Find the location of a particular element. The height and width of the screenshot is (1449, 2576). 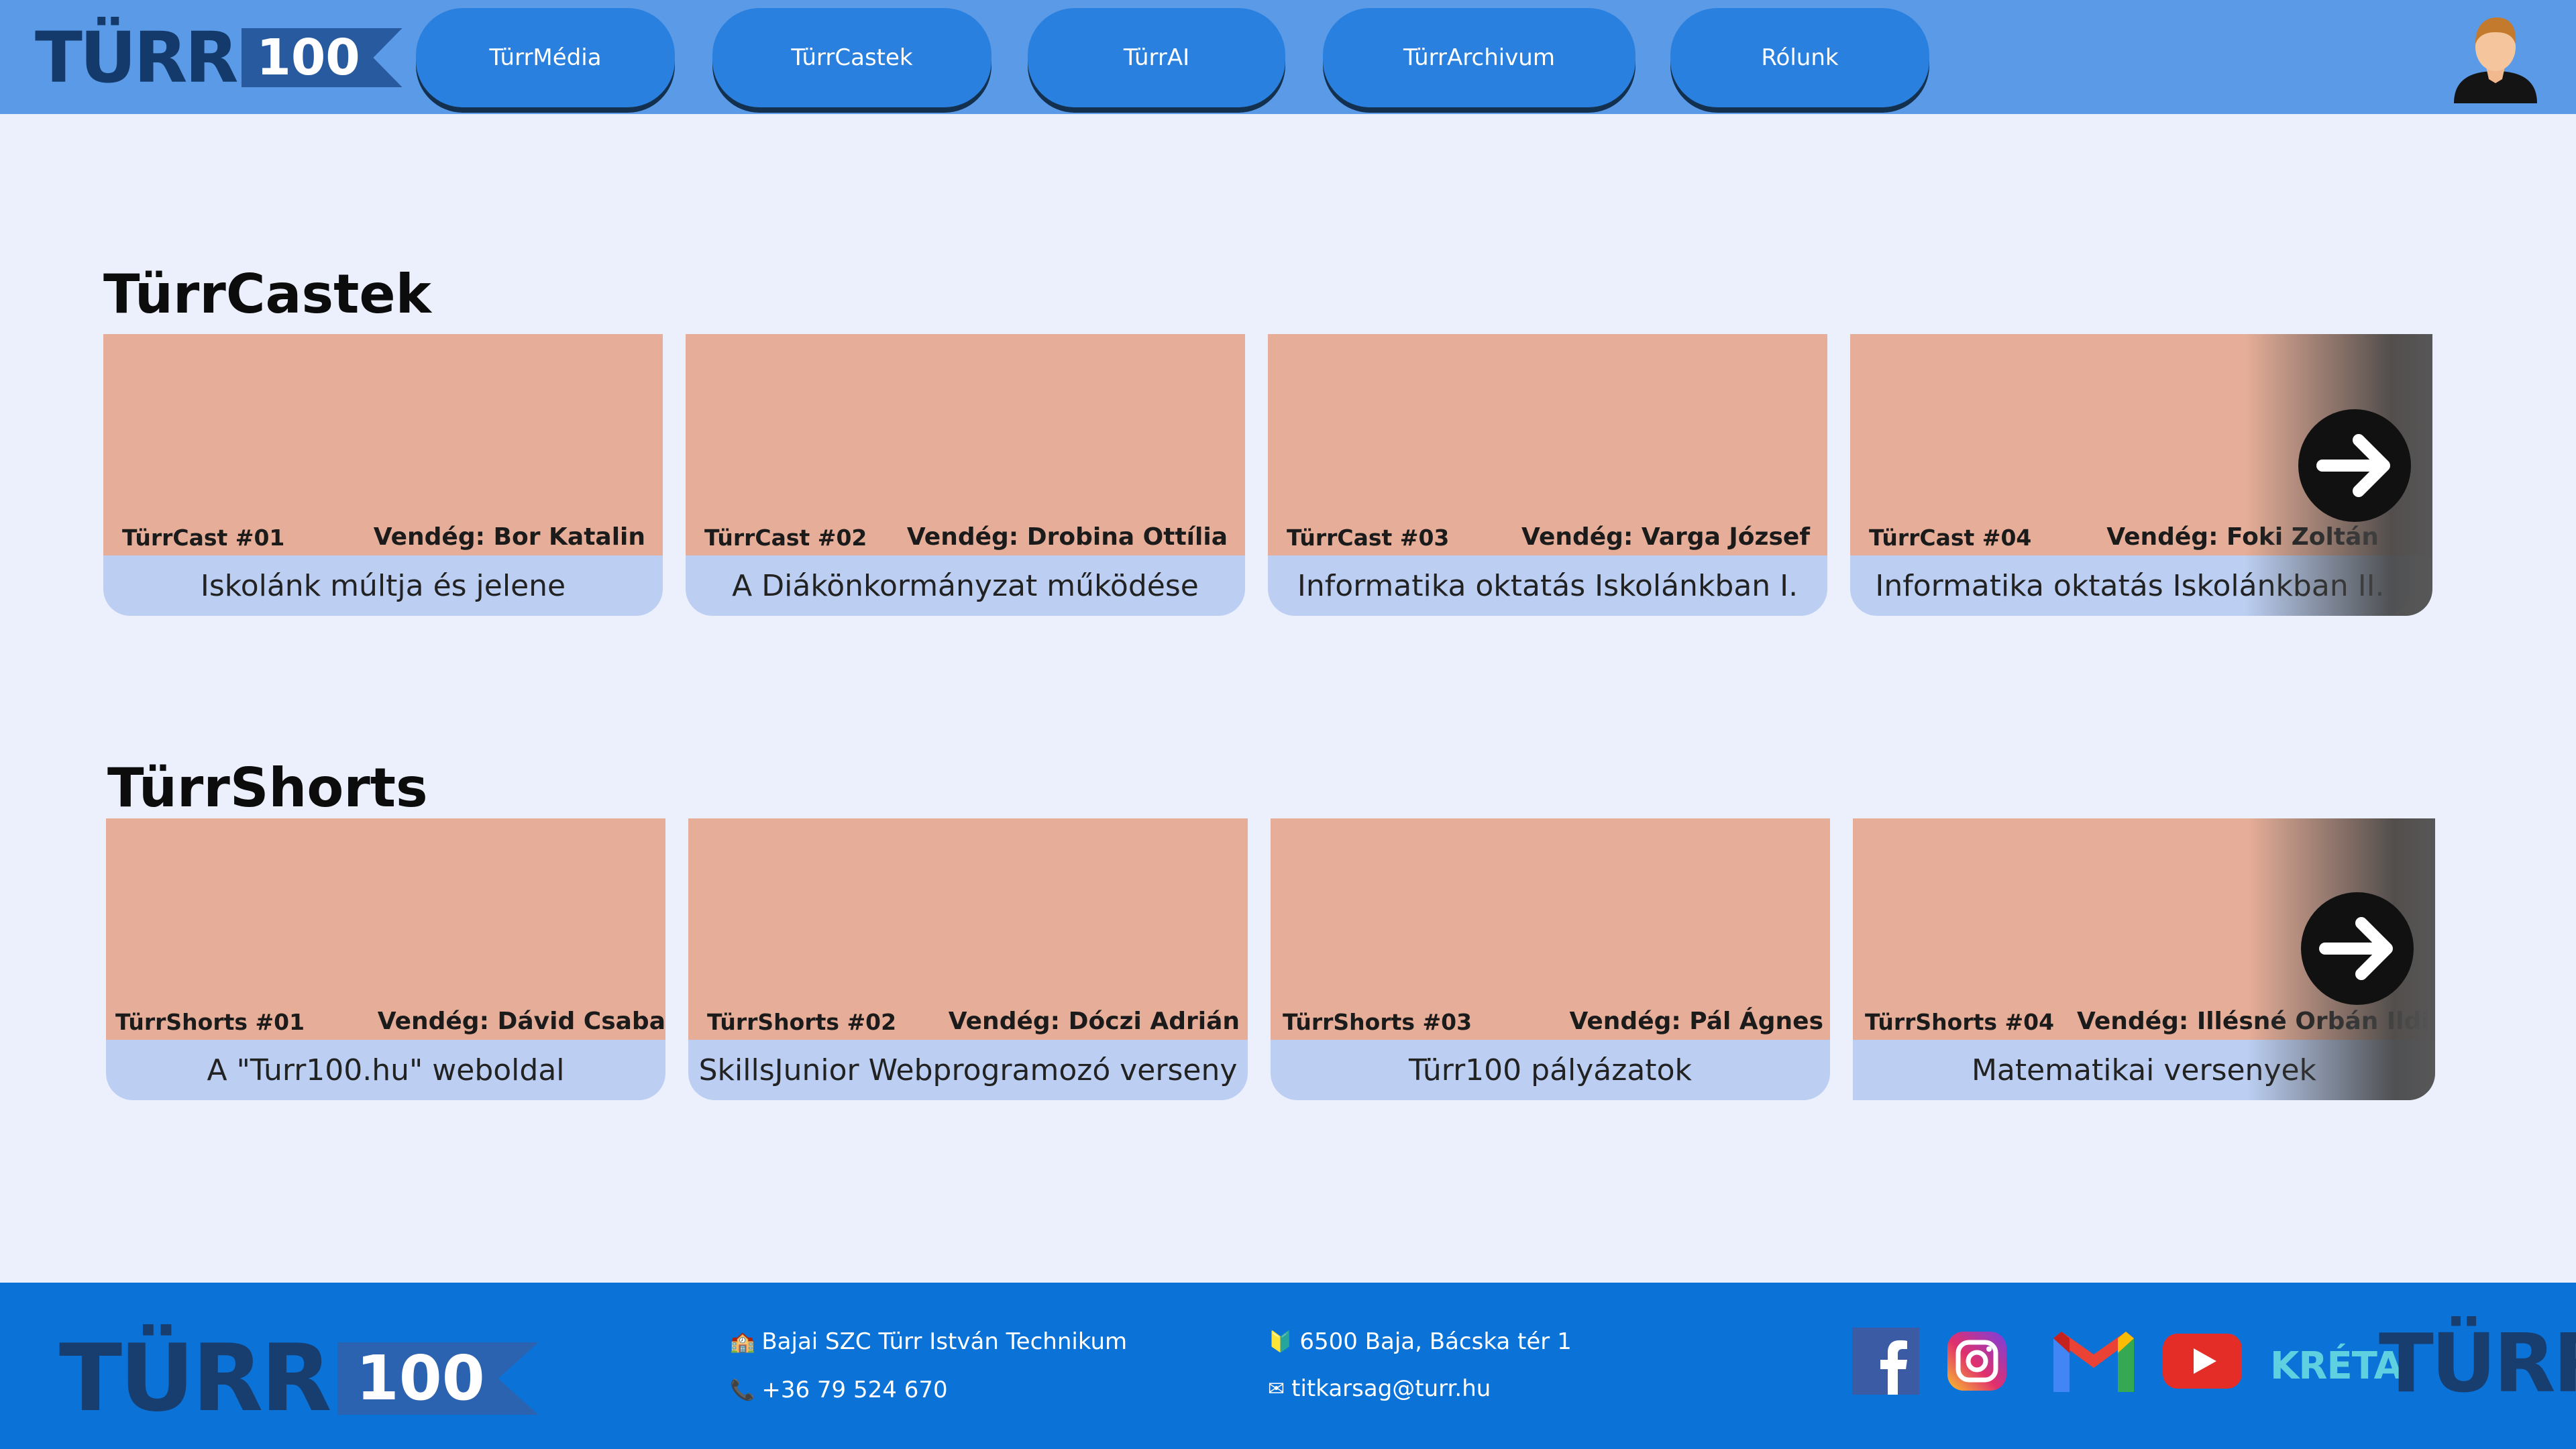

footer-phone: 📞 +36 79 524 670 is located at coordinates (839, 1390).